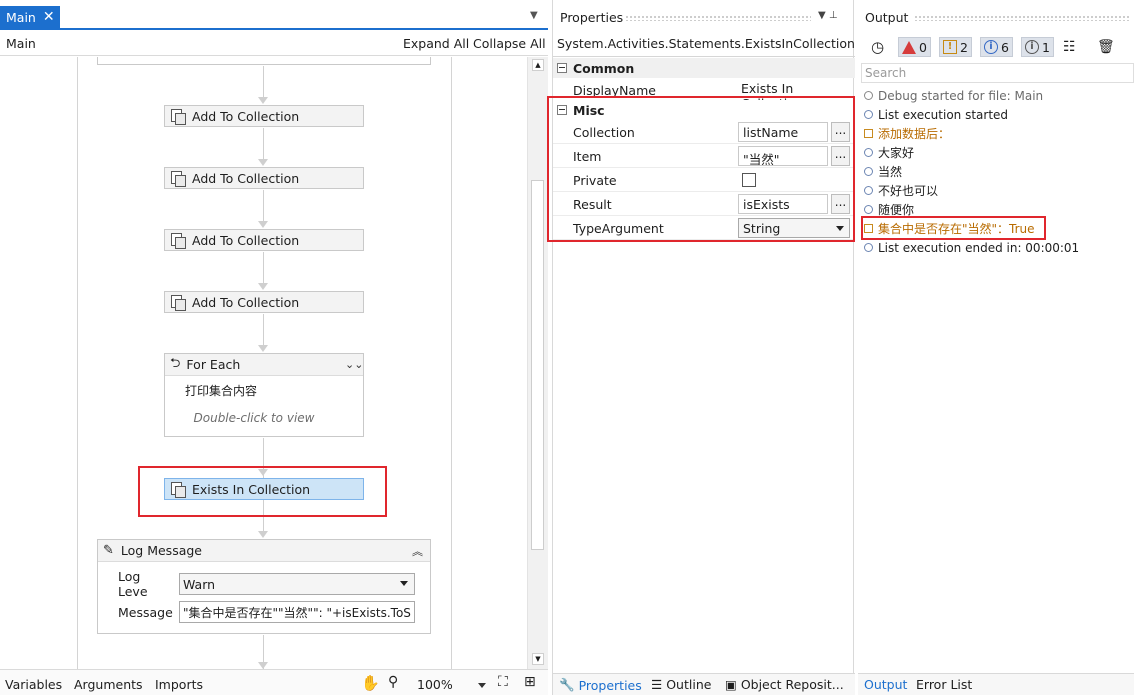  What do you see at coordinates (297, 584) in the screenshot?
I see `log-level-select: Warn` at bounding box center [297, 584].